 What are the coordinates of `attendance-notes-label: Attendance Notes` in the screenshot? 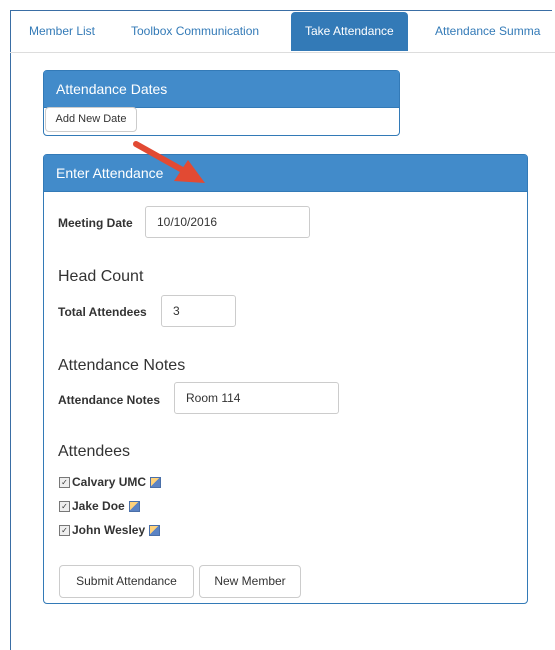 It's located at (109, 400).